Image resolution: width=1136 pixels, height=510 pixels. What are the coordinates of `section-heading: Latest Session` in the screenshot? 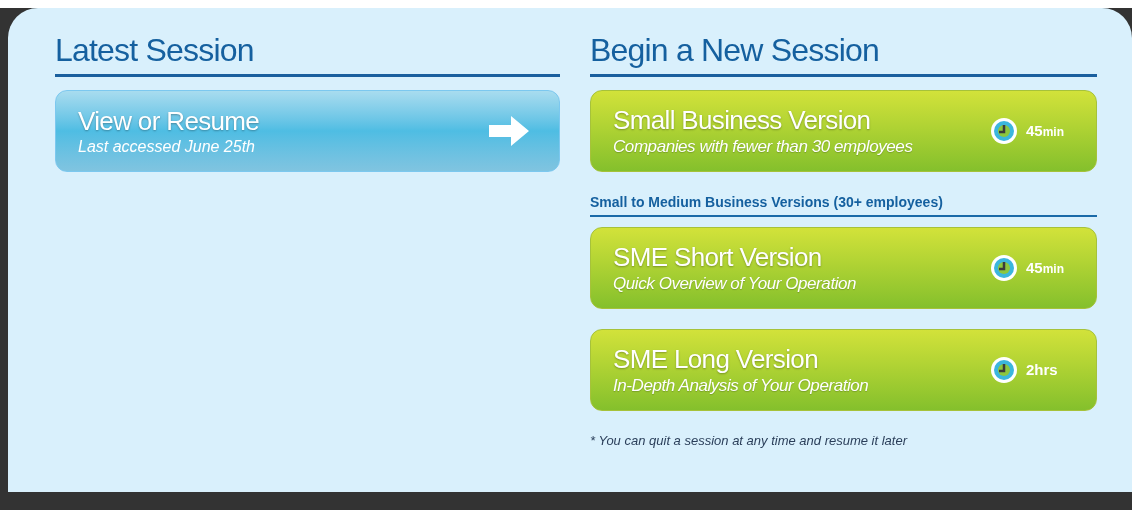 It's located at (154, 50).